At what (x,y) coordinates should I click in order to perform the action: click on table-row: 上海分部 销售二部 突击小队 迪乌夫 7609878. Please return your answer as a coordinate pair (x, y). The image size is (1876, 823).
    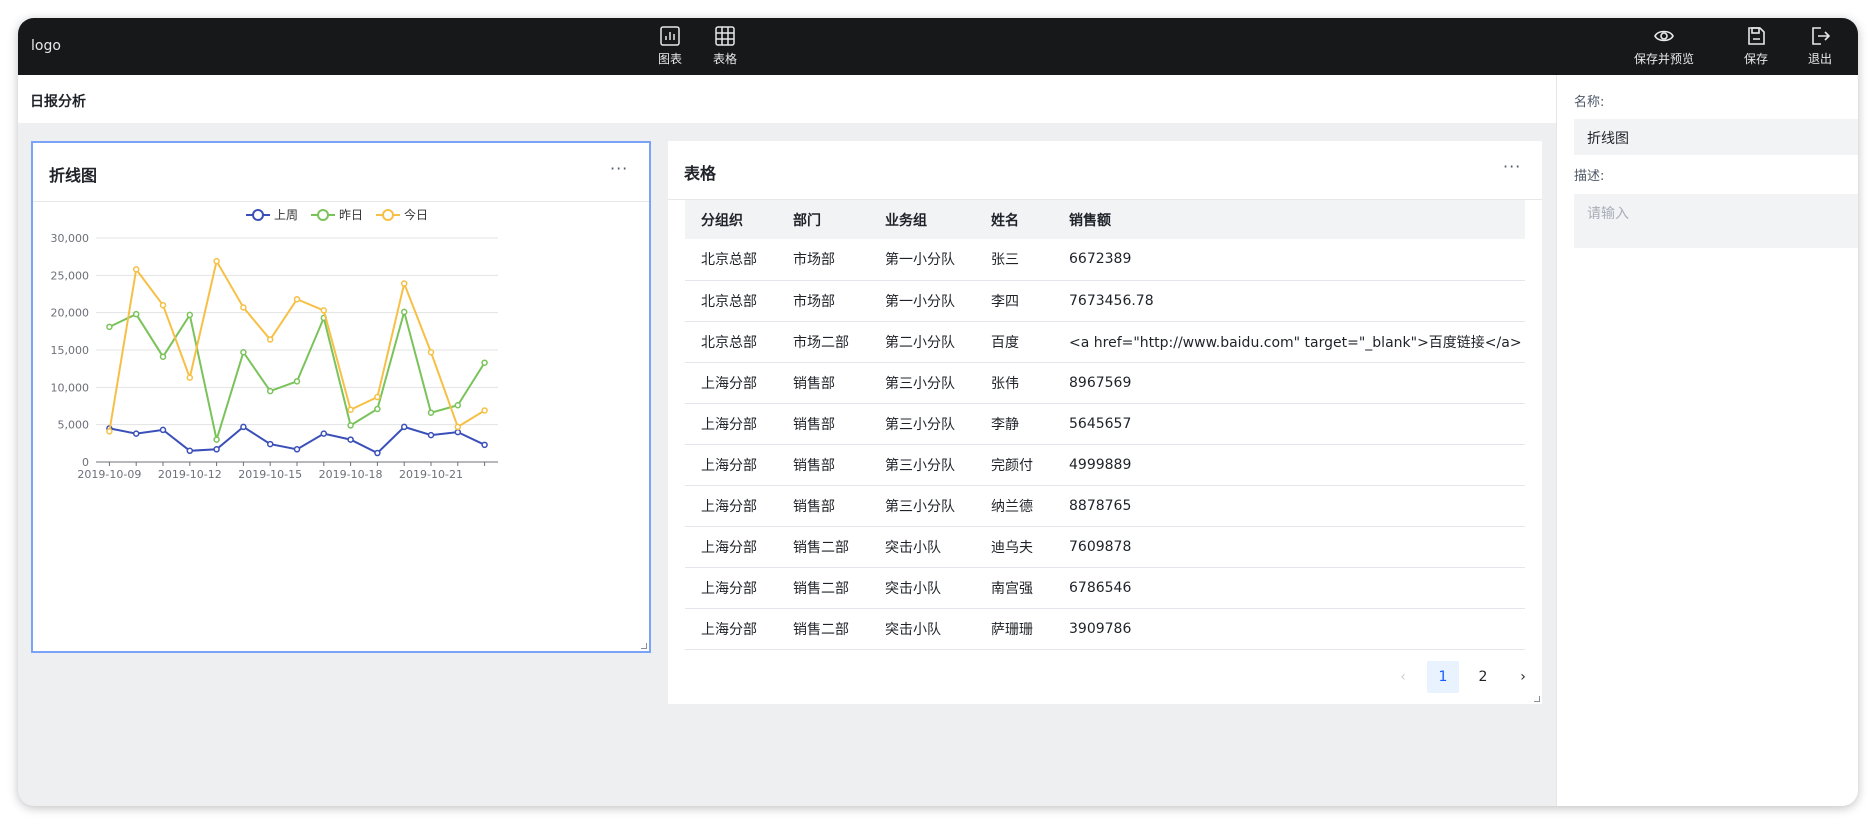
    Looking at the image, I should click on (1105, 547).